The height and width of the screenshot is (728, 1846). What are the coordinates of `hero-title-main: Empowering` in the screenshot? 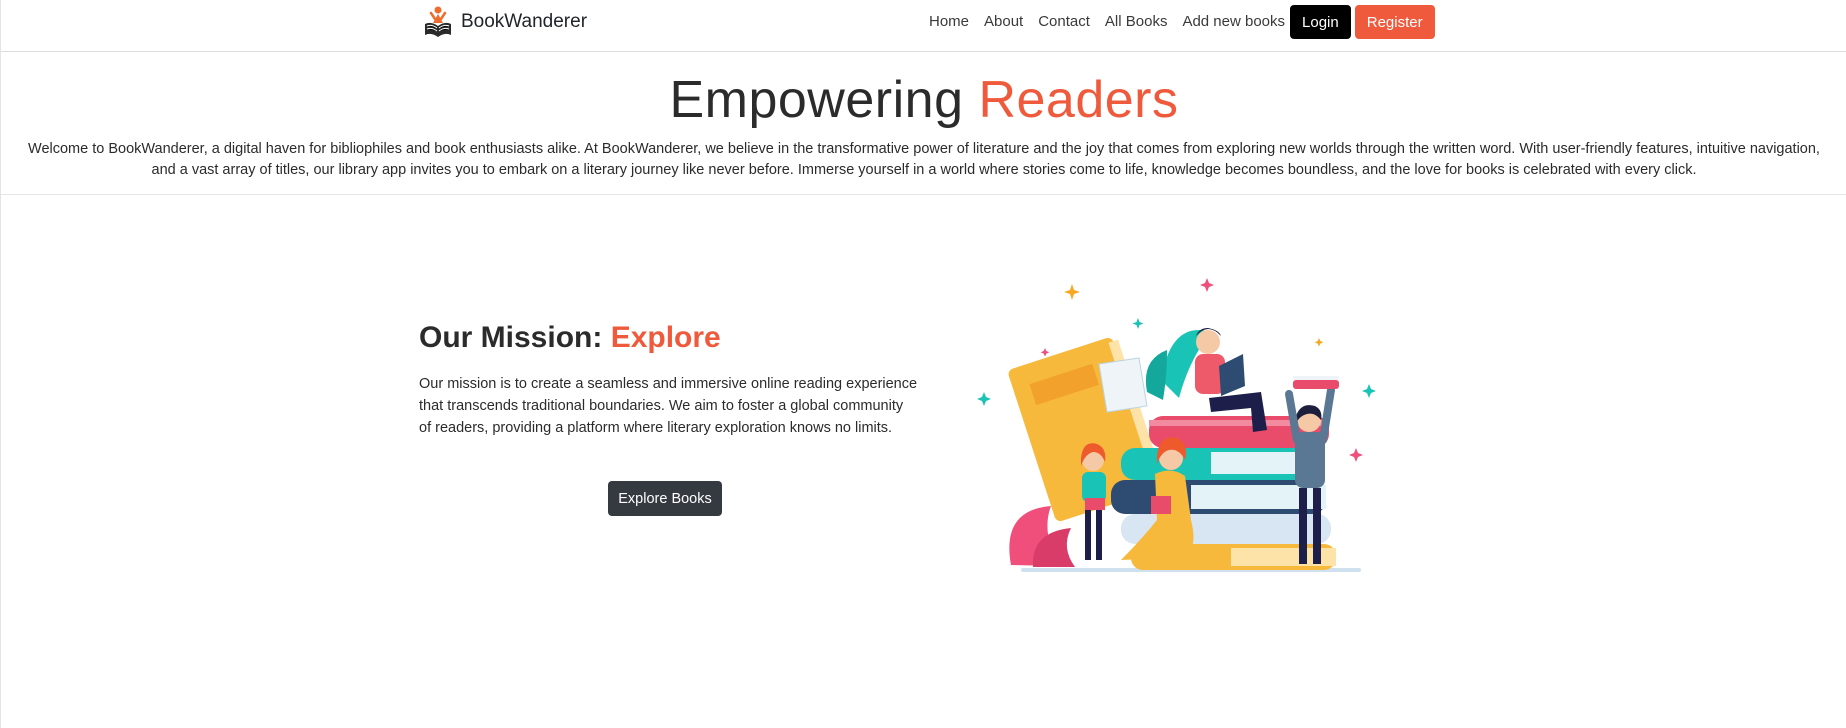 It's located at (816, 100).